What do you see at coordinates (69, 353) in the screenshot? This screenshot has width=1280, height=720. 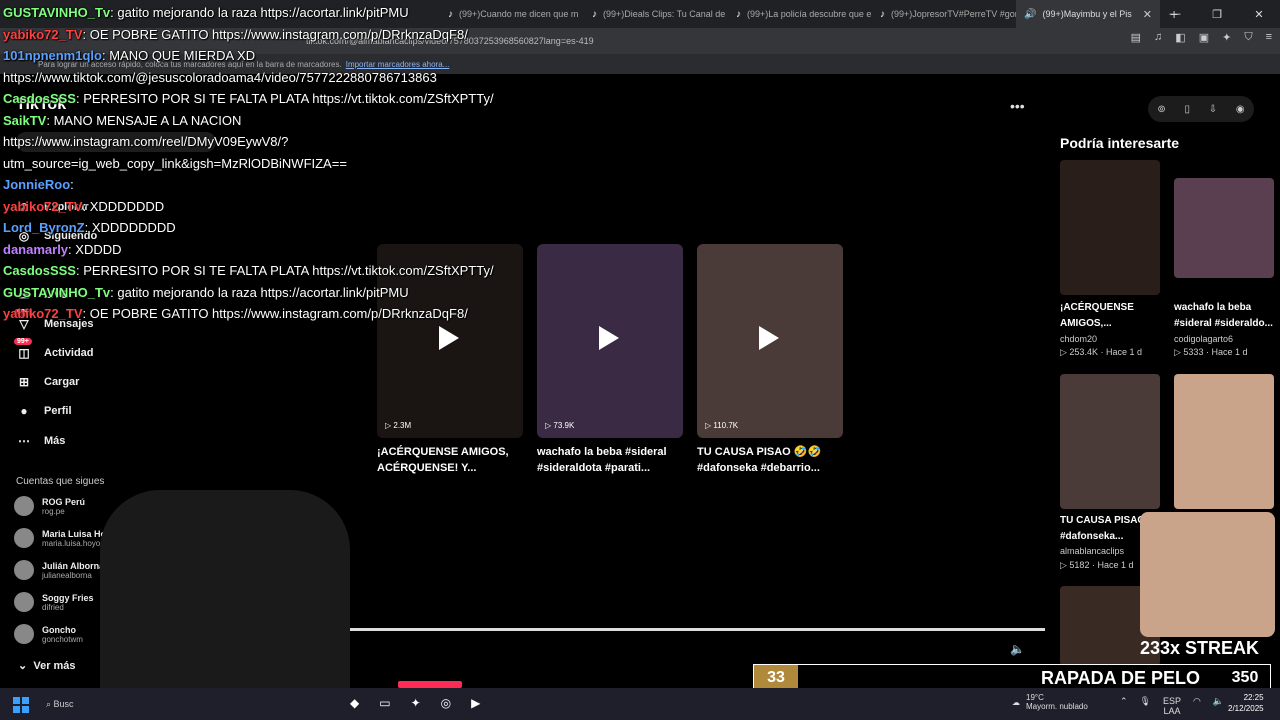 I see `sidebar-item-label: Actividad` at bounding box center [69, 353].